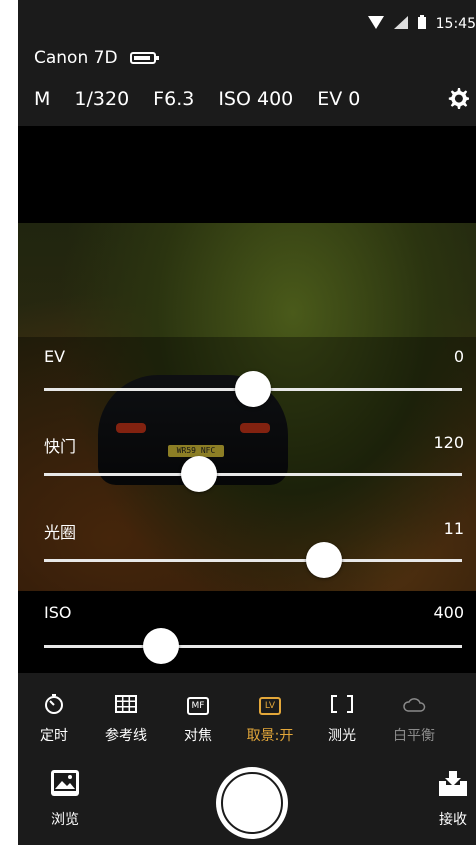 The height and width of the screenshot is (845, 476). What do you see at coordinates (342, 719) in the screenshot?
I see `metering-button: 测光` at bounding box center [342, 719].